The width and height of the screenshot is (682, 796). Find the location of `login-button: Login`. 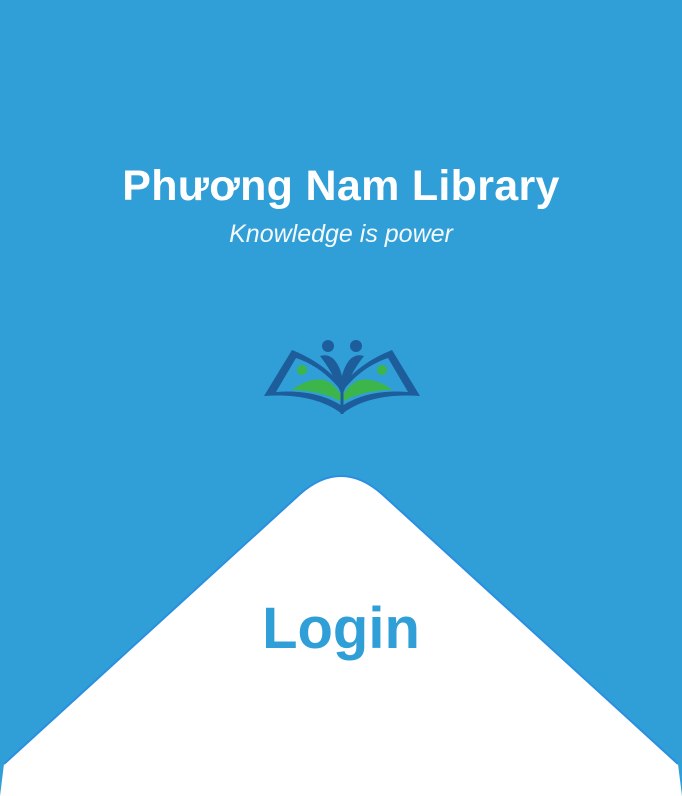

login-button: Login is located at coordinates (341, 629).